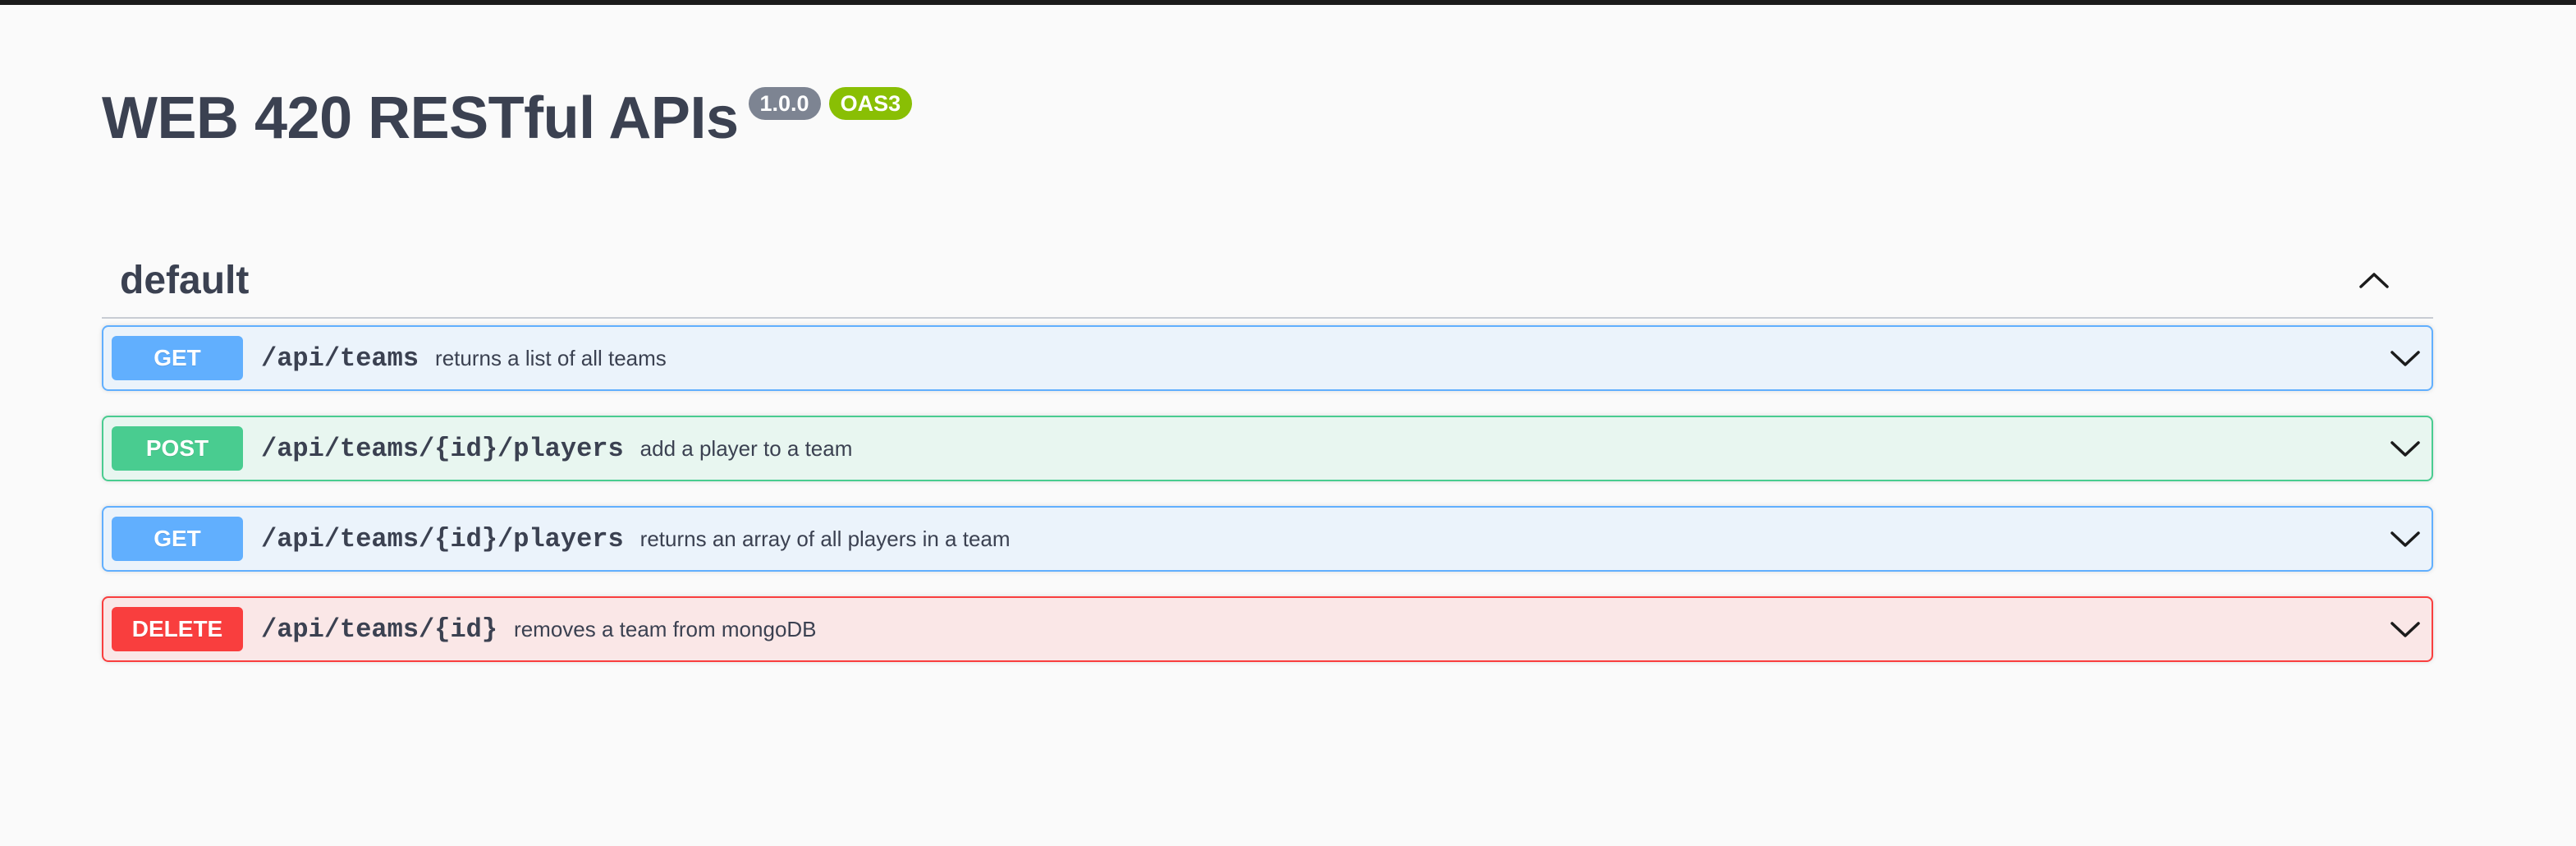  I want to click on operation-summary: returns a list of all teams, so click(551, 358).